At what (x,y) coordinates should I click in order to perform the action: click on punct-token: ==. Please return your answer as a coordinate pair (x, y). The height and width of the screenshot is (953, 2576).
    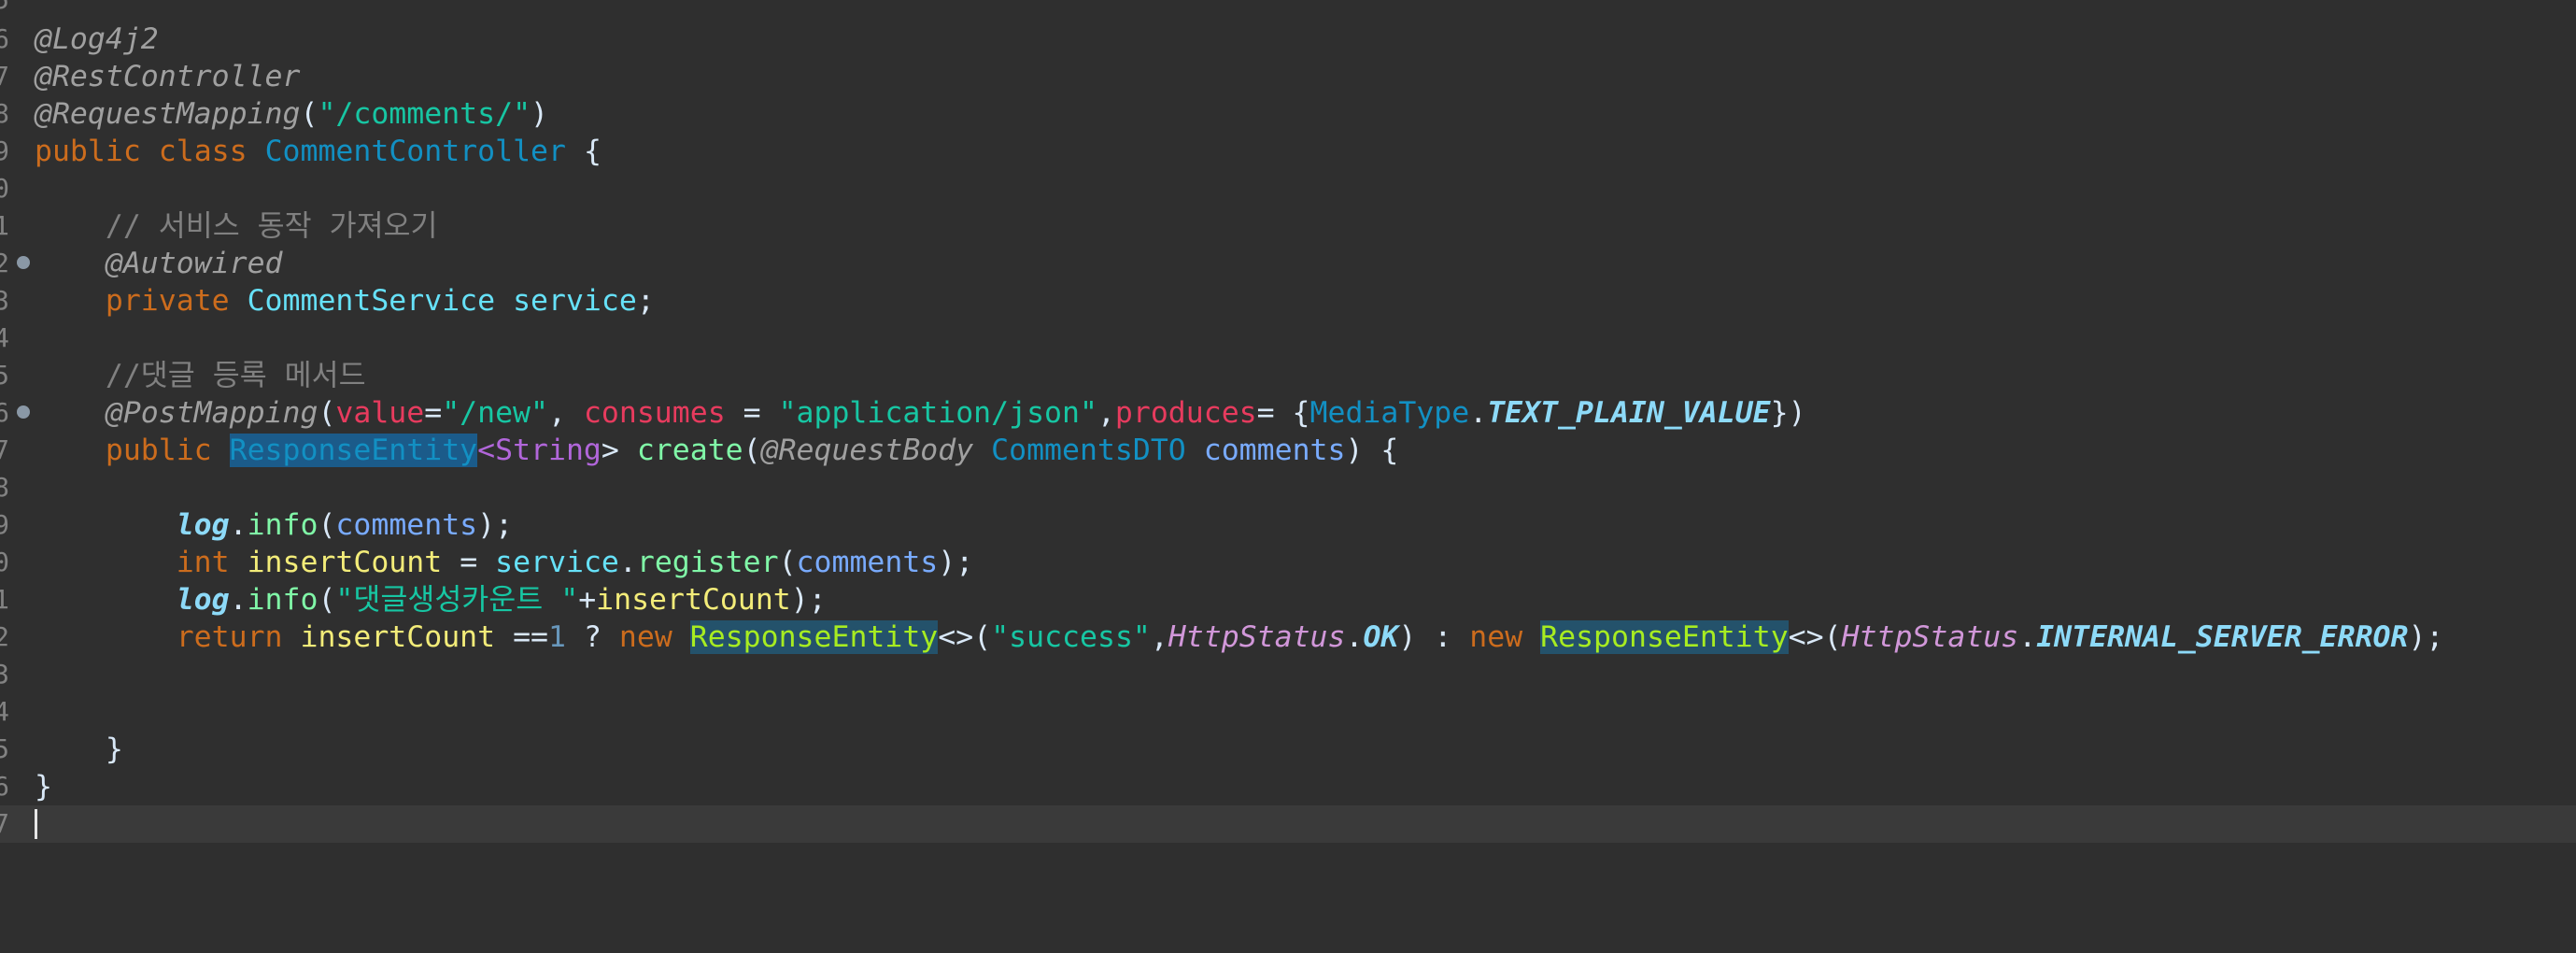
    Looking at the image, I should click on (531, 637).